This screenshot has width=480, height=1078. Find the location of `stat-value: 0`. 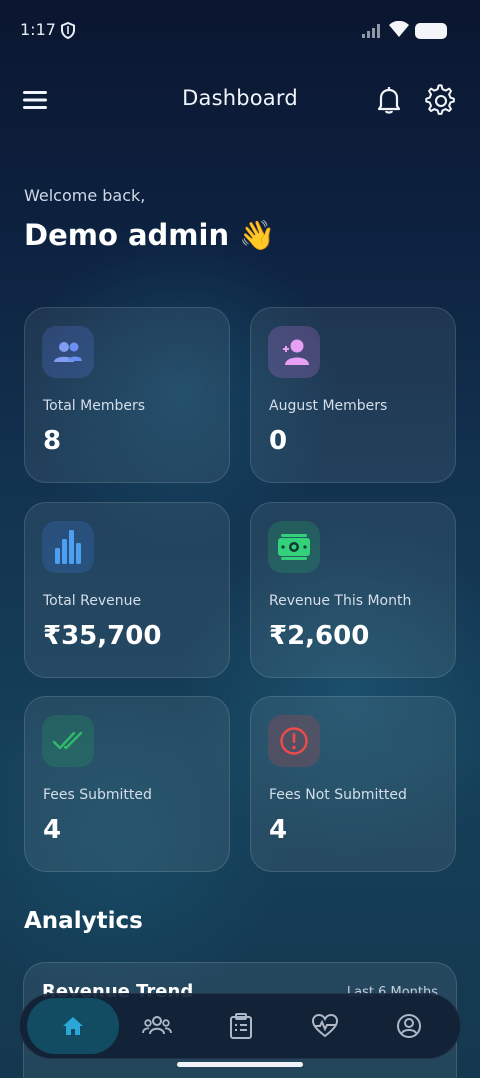

stat-value: 0 is located at coordinates (278, 441).